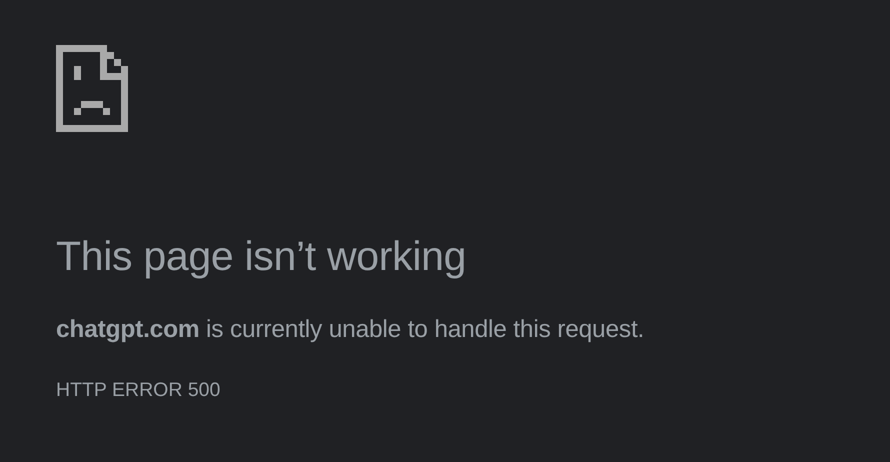  I want to click on error-message: chatgpt.com is currently unable to handle this request., so click(350, 330).